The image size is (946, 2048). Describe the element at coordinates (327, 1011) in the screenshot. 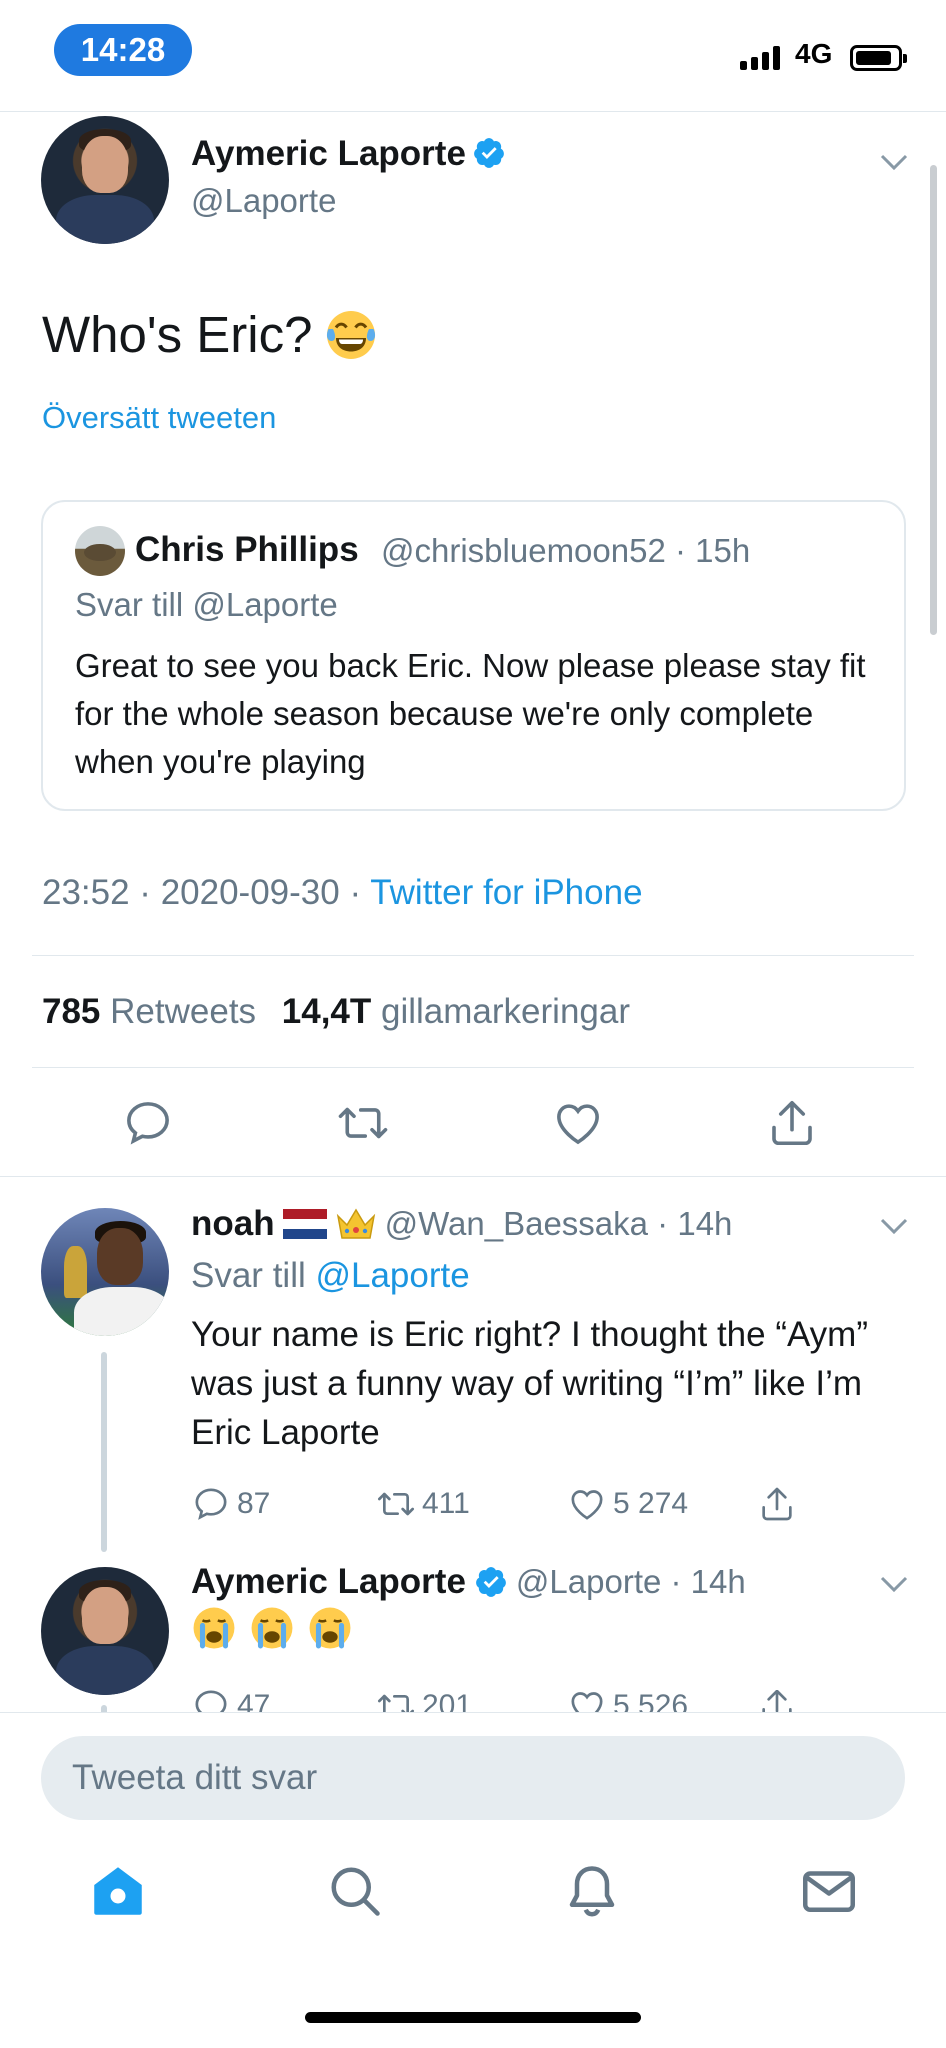

I see `likes-count: 14,4T` at that location.